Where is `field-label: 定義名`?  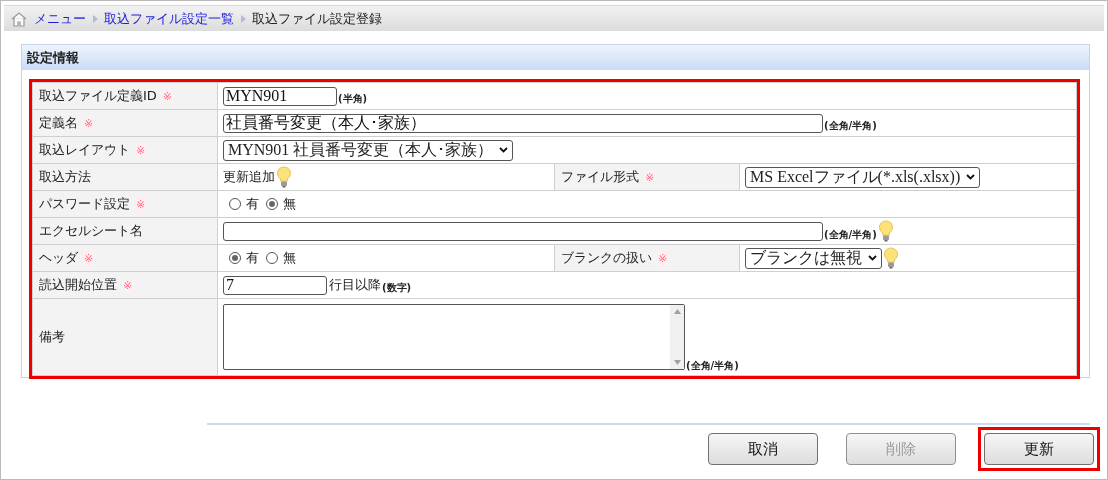 field-label: 定義名 is located at coordinates (58, 122).